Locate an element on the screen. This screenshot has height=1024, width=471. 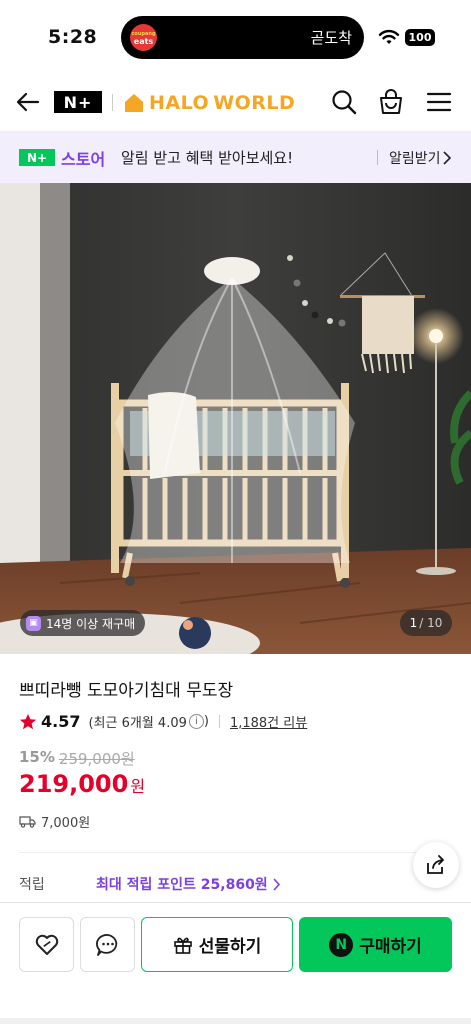
shipping-fee: 7,000원 is located at coordinates (66, 823).